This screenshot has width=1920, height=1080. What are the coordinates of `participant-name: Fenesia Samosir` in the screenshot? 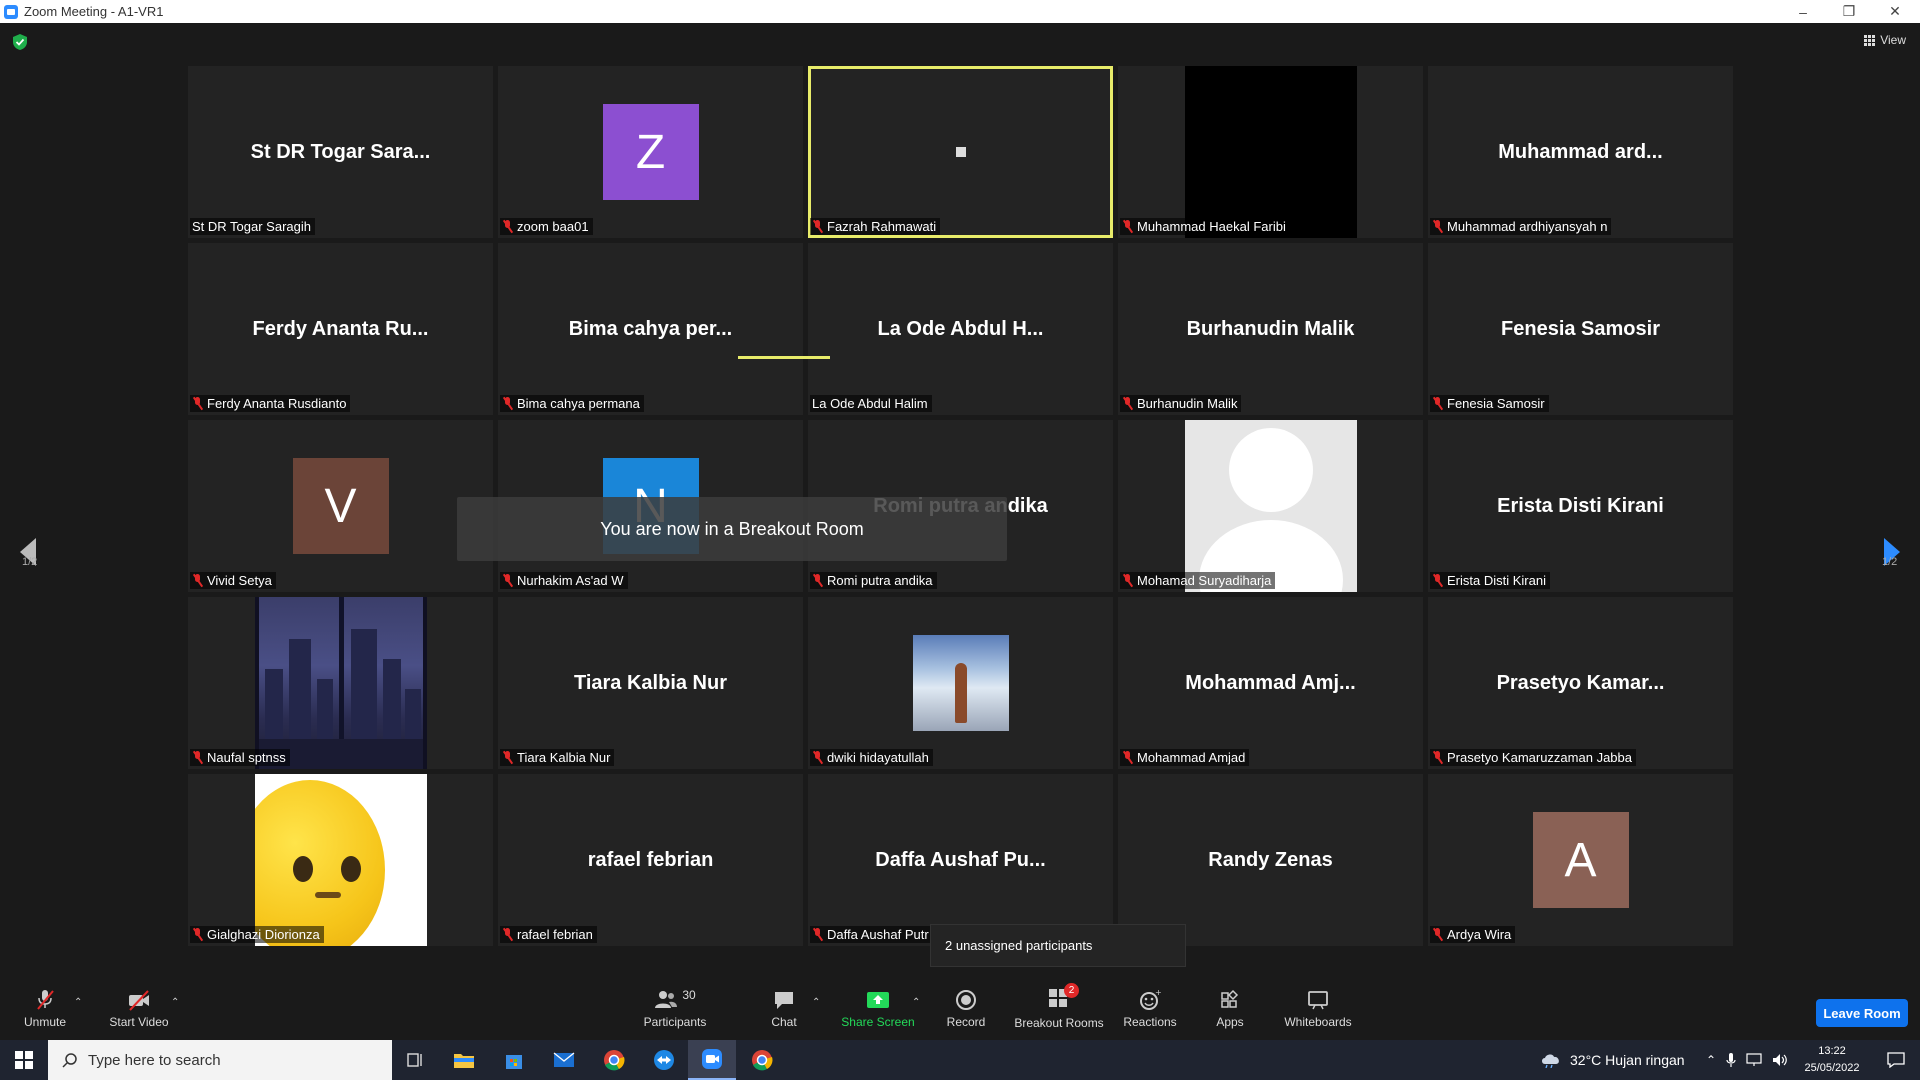 It's located at (1496, 403).